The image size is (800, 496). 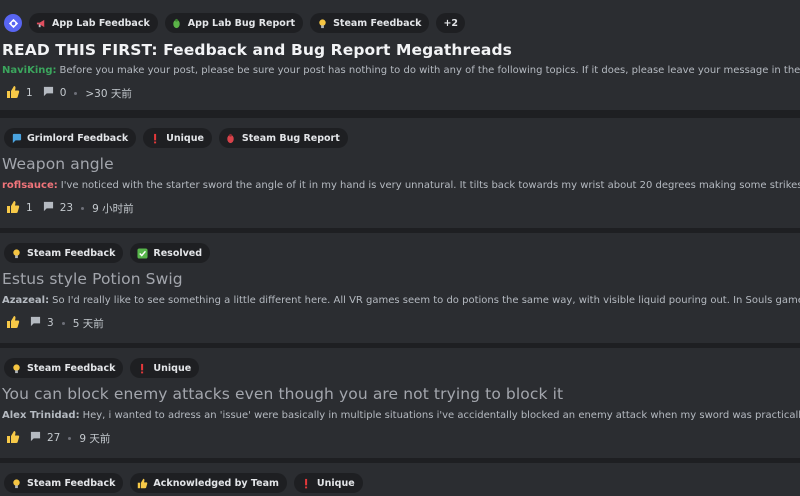 I want to click on author-name: roflsauce, so click(x=28, y=185).